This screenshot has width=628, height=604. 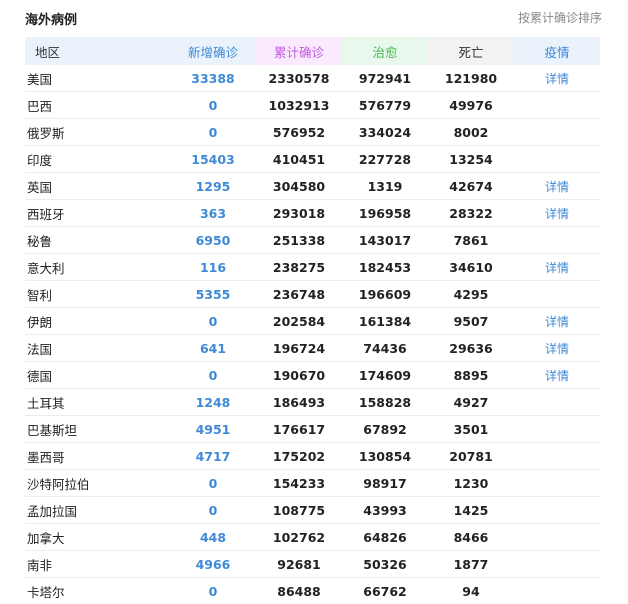 I want to click on cell-deaths: 34610, so click(x=471, y=267).